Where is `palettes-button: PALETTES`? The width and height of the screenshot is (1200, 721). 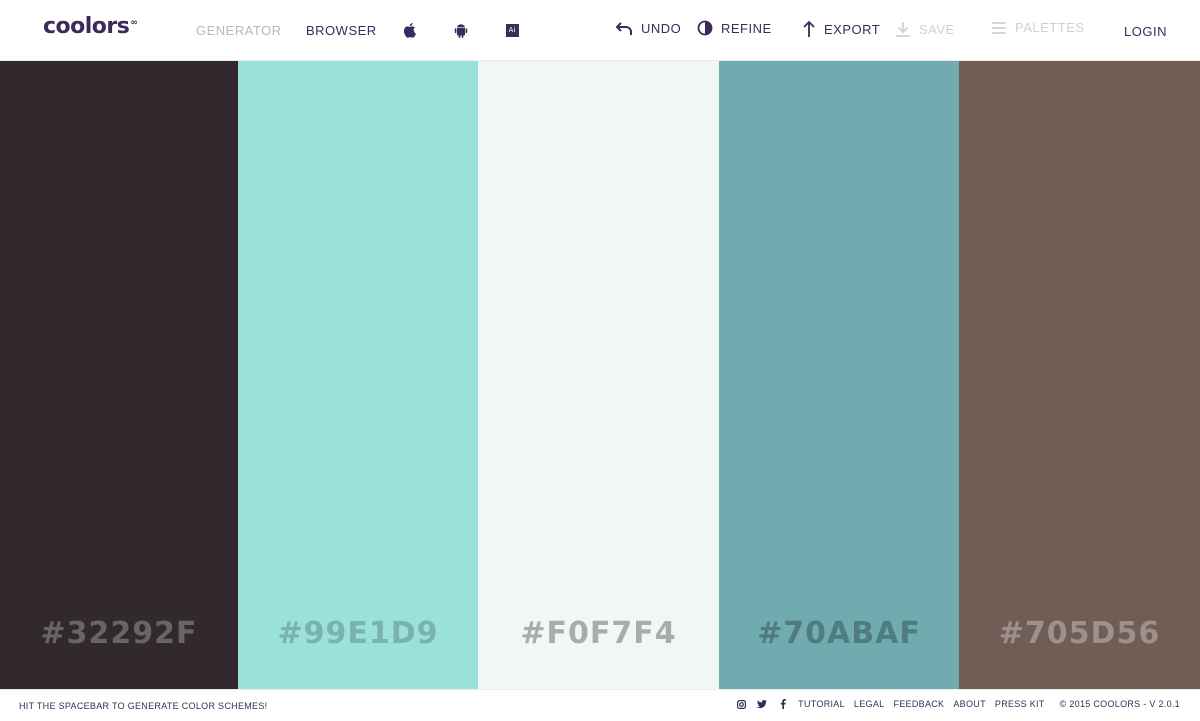 palettes-button: PALETTES is located at coordinates (1038, 27).